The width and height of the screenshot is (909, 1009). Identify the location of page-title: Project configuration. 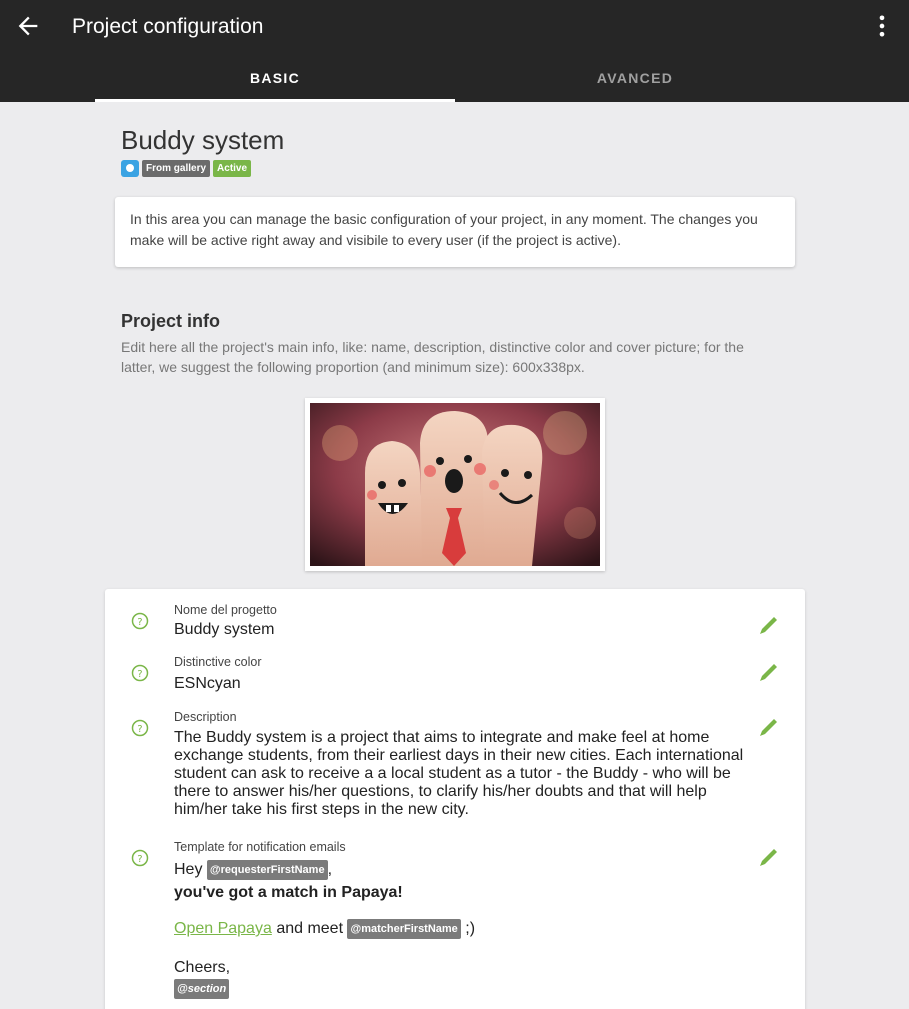
(168, 26).